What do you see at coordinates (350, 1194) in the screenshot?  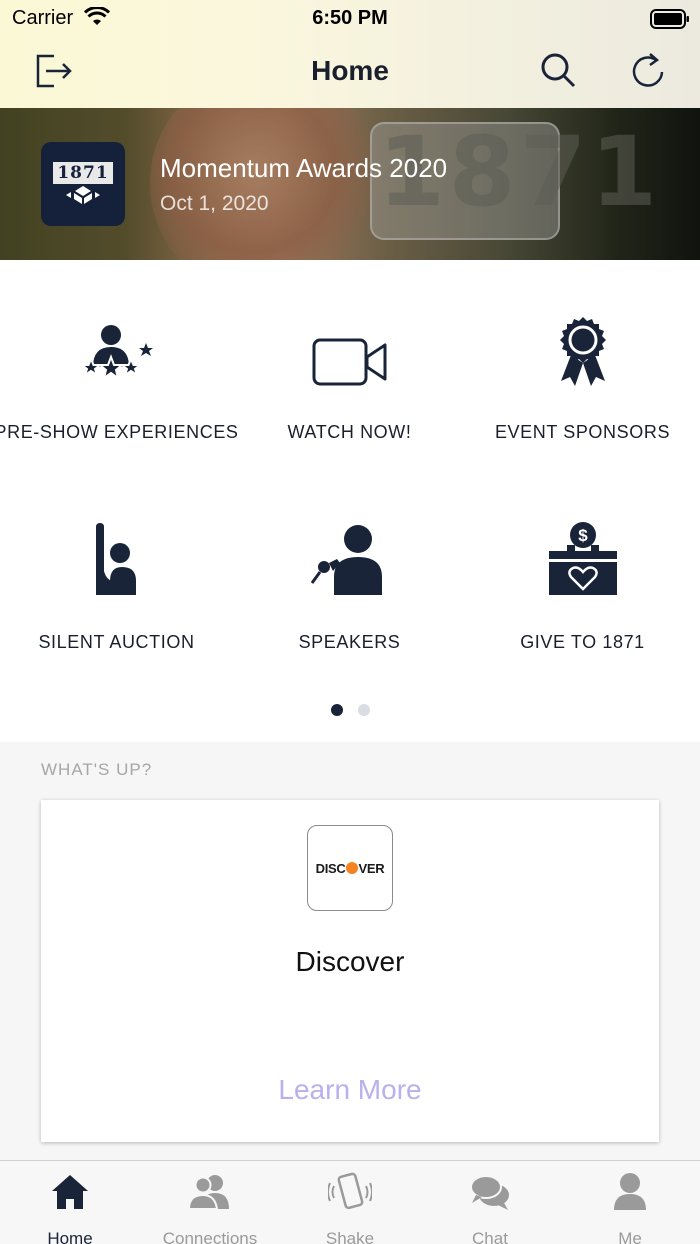 I see `phone-shake-icon` at bounding box center [350, 1194].